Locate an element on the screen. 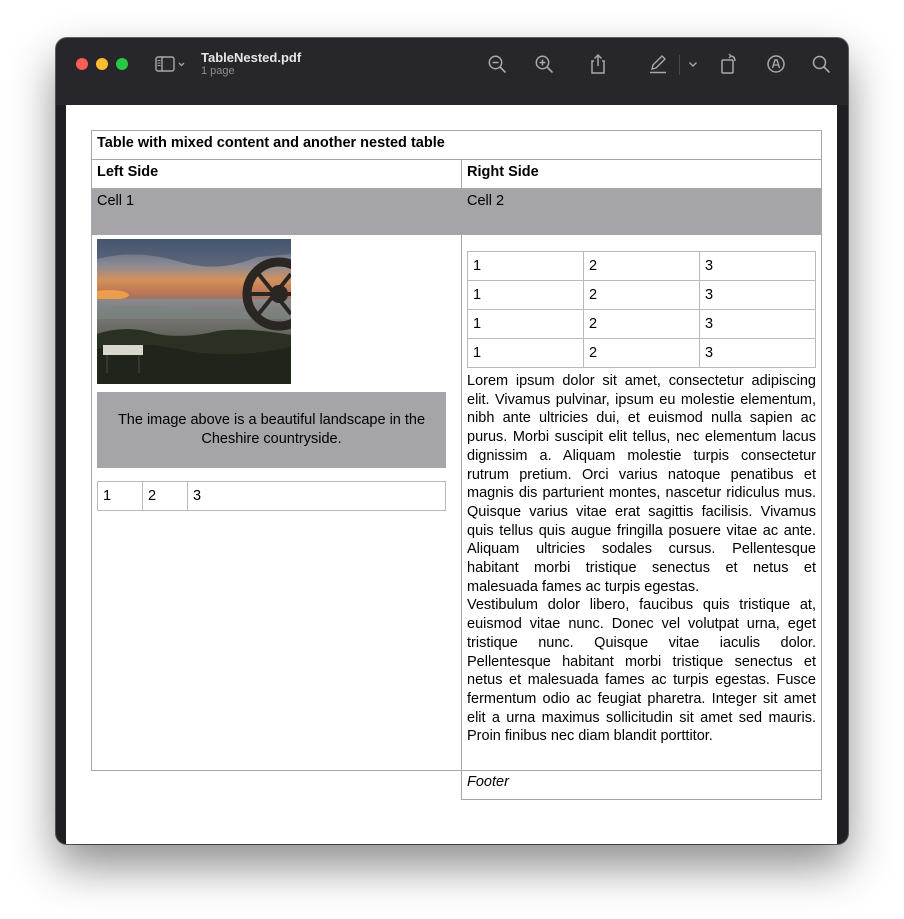  fullscreen-window-button is located at coordinates (122, 64).